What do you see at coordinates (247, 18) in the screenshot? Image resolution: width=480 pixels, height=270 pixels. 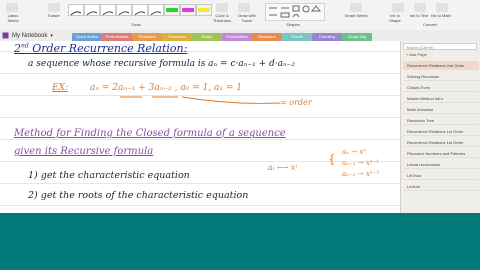 I see `draw-with-touch-label: Draw with Touch` at bounding box center [247, 18].